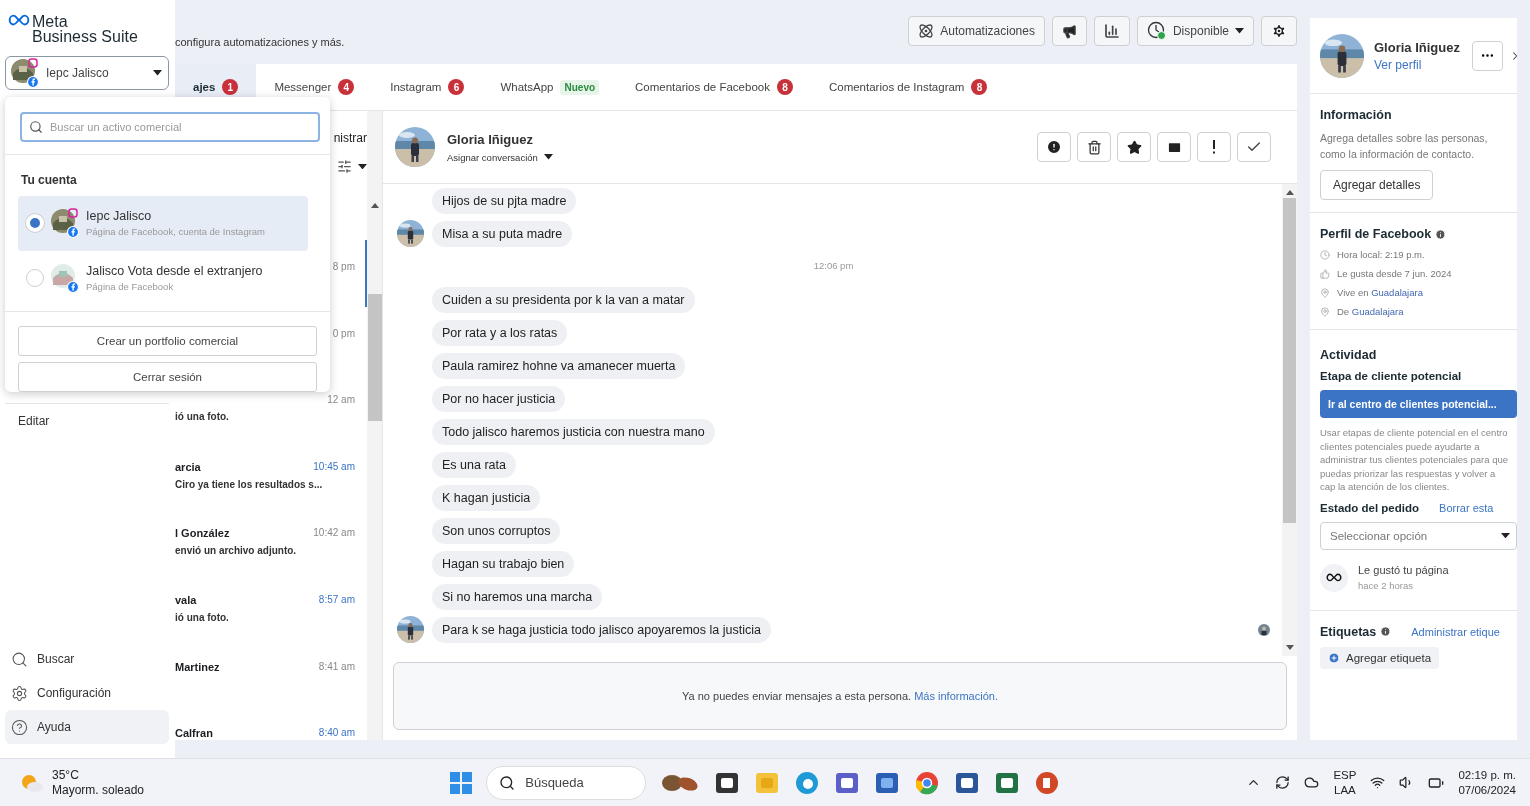 The width and height of the screenshot is (1530, 806). I want to click on lead-description: Usar etapas de cliente potencial en el centro clientes potenciales puede ayudarte a administrar tus clientes potenciales para que puedas priorizar las respuestas y volver a cap la atención de los clientes., so click(1414, 460).